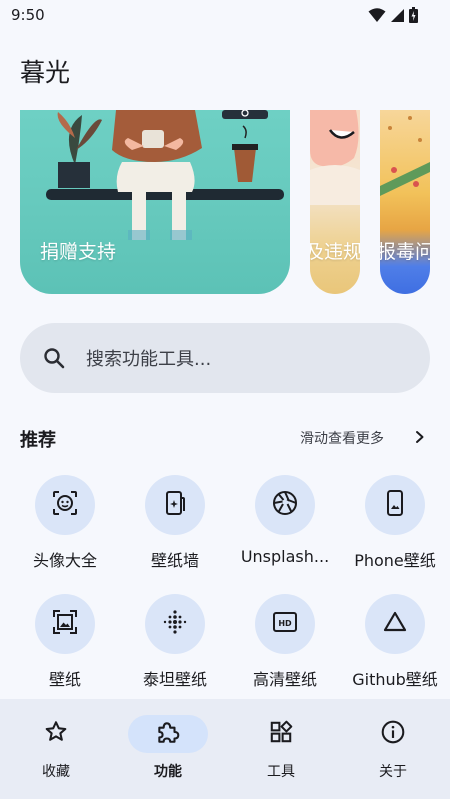  What do you see at coordinates (174, 560) in the screenshot?
I see `tile-label: 壁纸墙` at bounding box center [174, 560].